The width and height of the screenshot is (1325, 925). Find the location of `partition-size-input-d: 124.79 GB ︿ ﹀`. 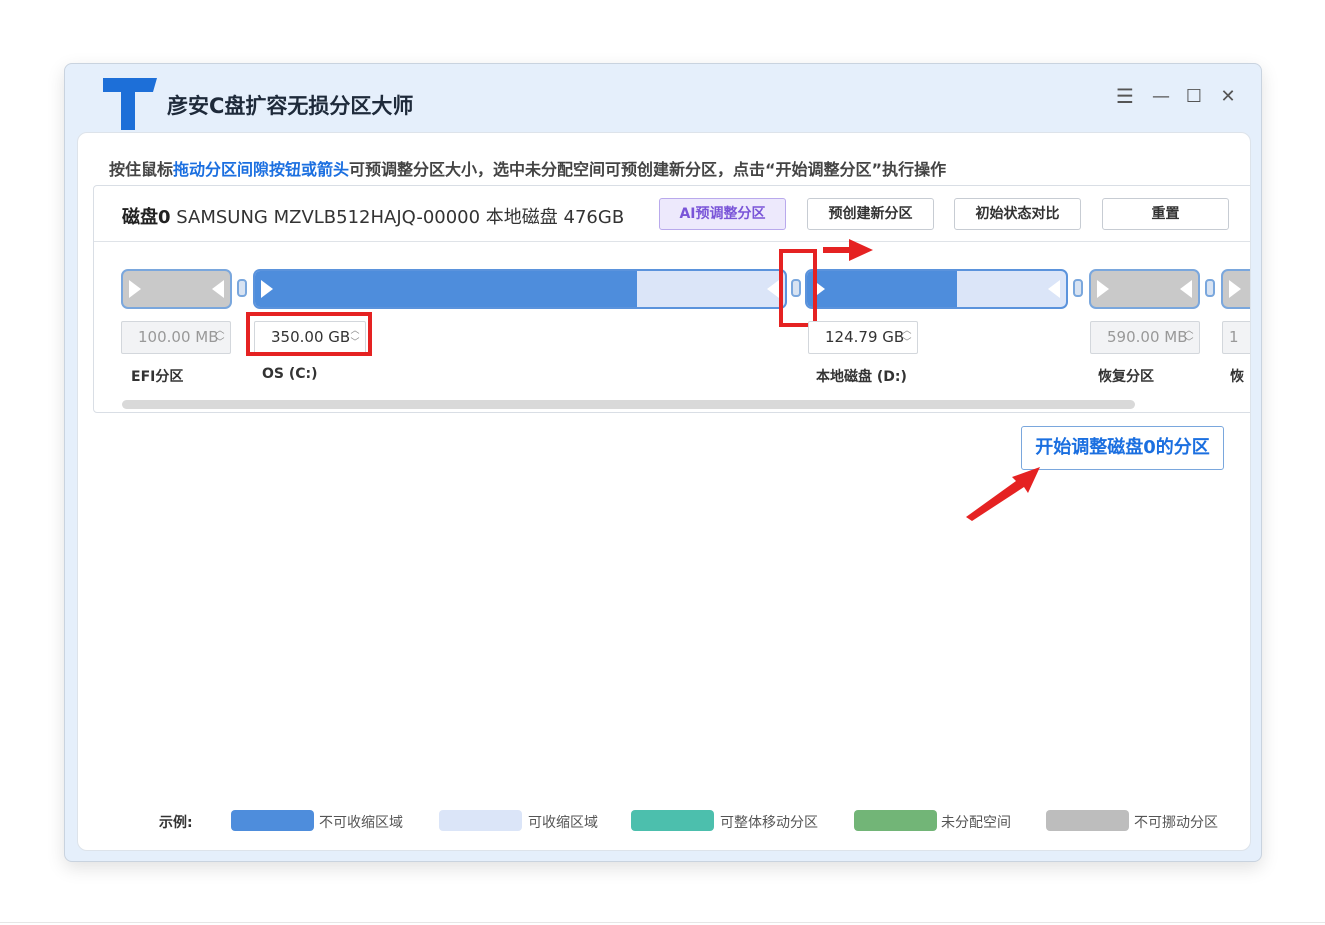

partition-size-input-d: 124.79 GB ︿ ﹀ is located at coordinates (863, 337).